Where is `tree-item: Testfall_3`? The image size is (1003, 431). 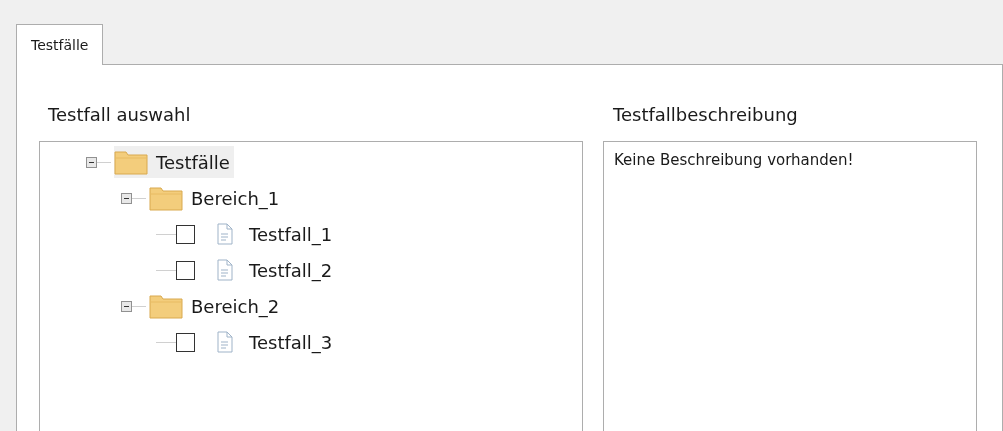
tree-item: Testfall_3 is located at coordinates (291, 342).